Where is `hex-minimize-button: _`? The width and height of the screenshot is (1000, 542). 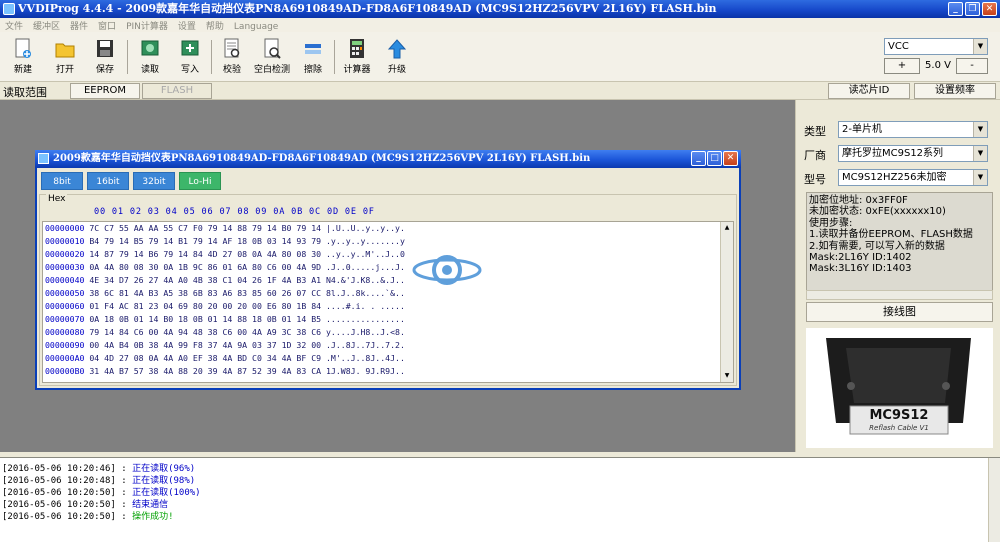 hex-minimize-button: _ is located at coordinates (698, 158).